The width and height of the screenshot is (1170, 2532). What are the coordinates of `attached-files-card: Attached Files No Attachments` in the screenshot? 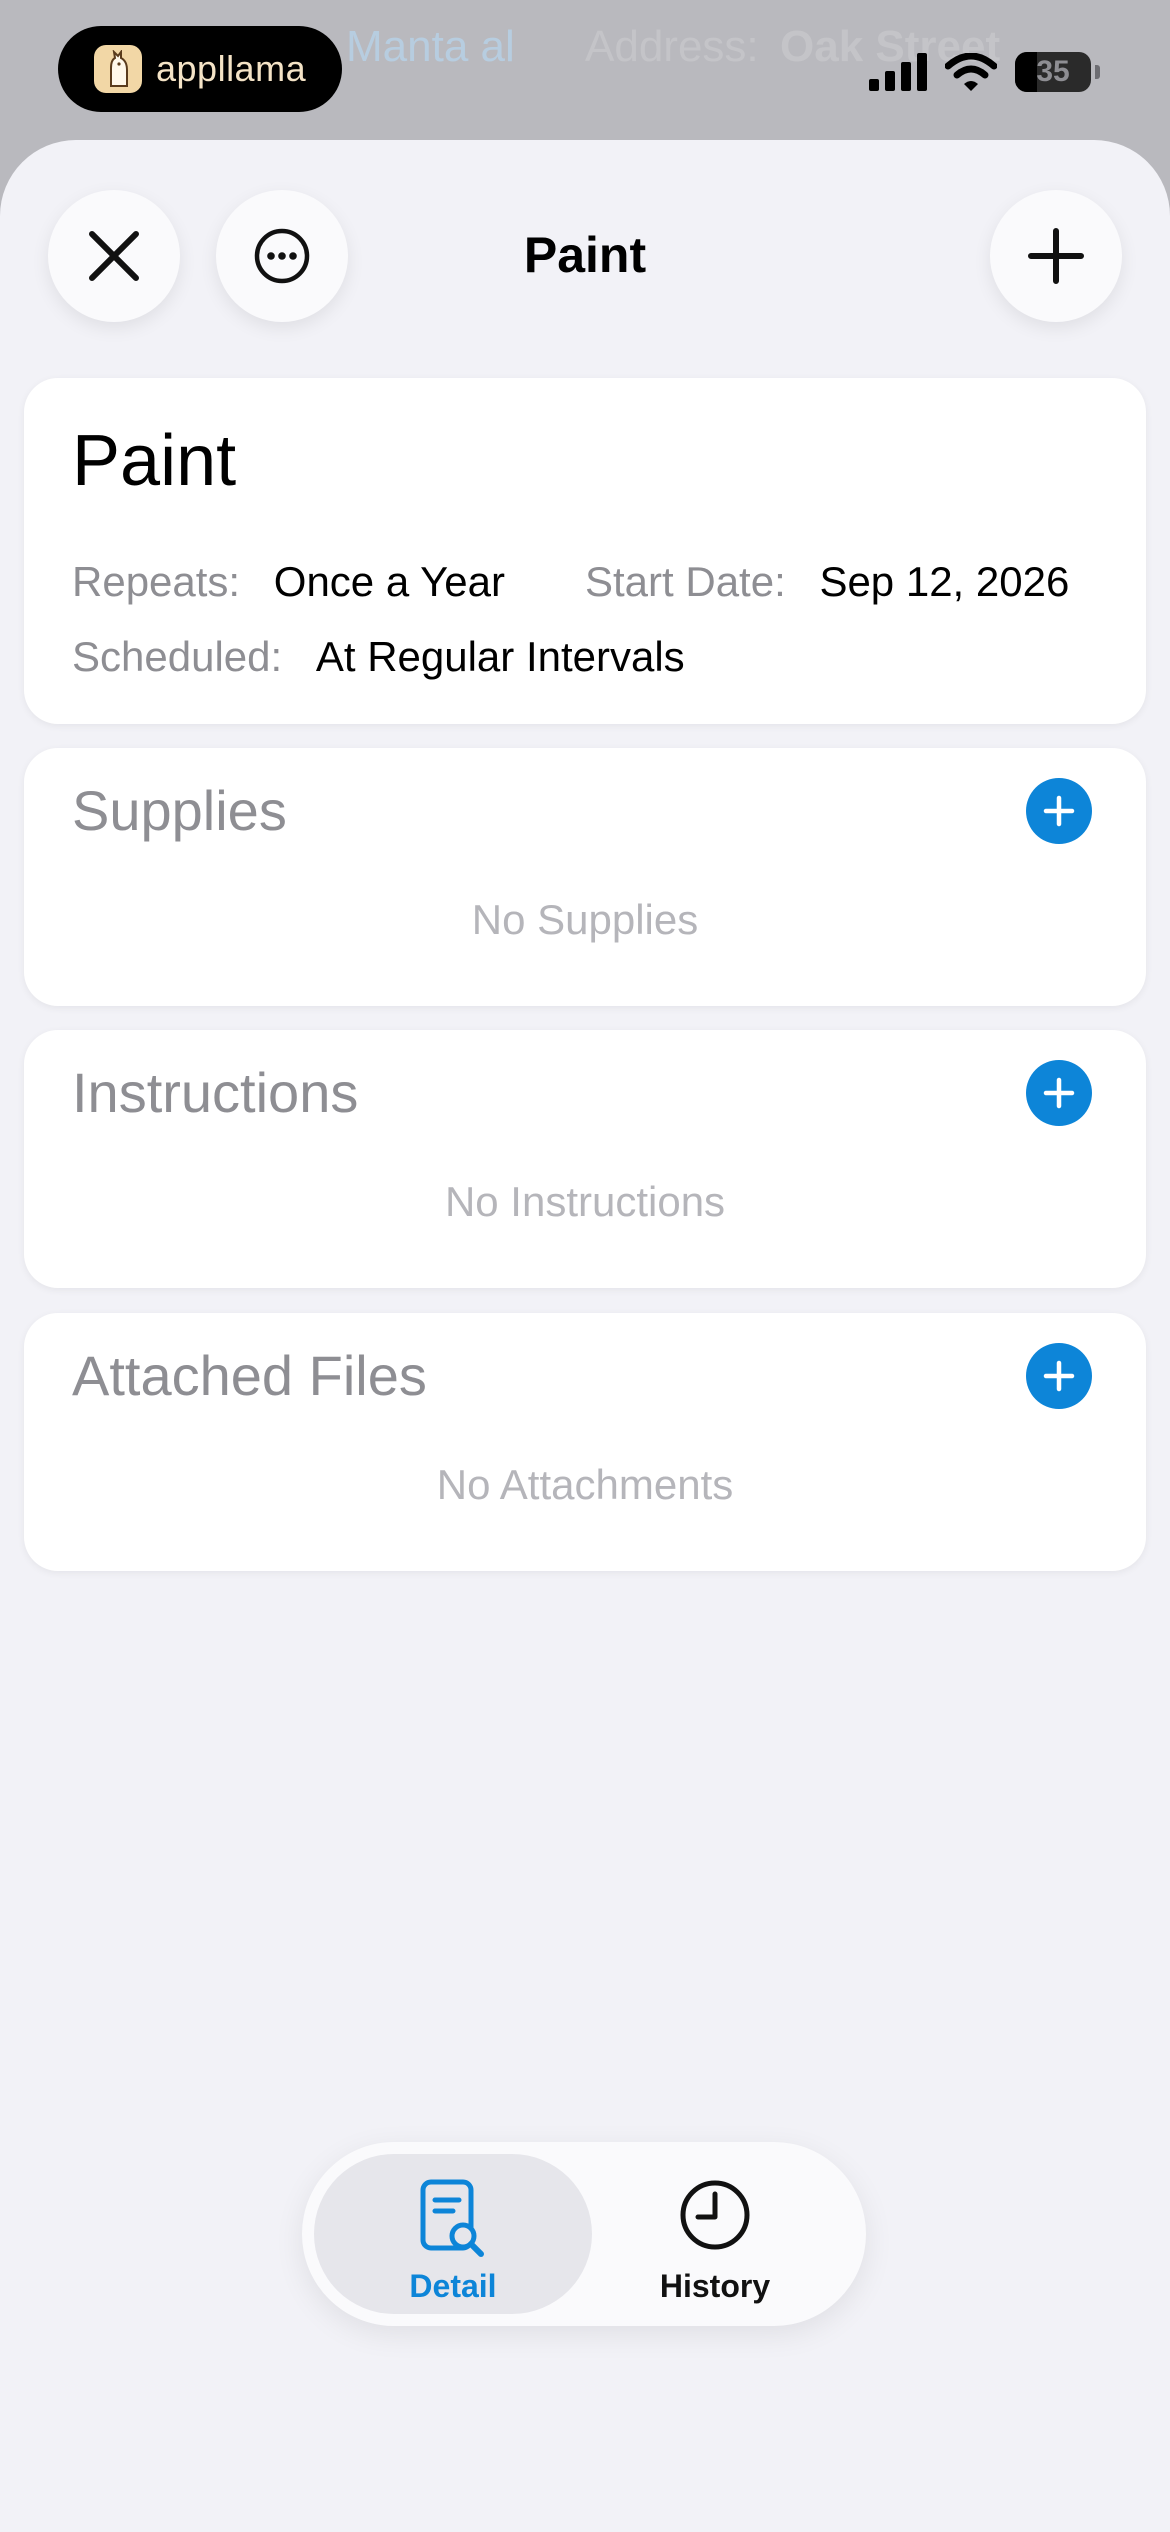 It's located at (585, 1442).